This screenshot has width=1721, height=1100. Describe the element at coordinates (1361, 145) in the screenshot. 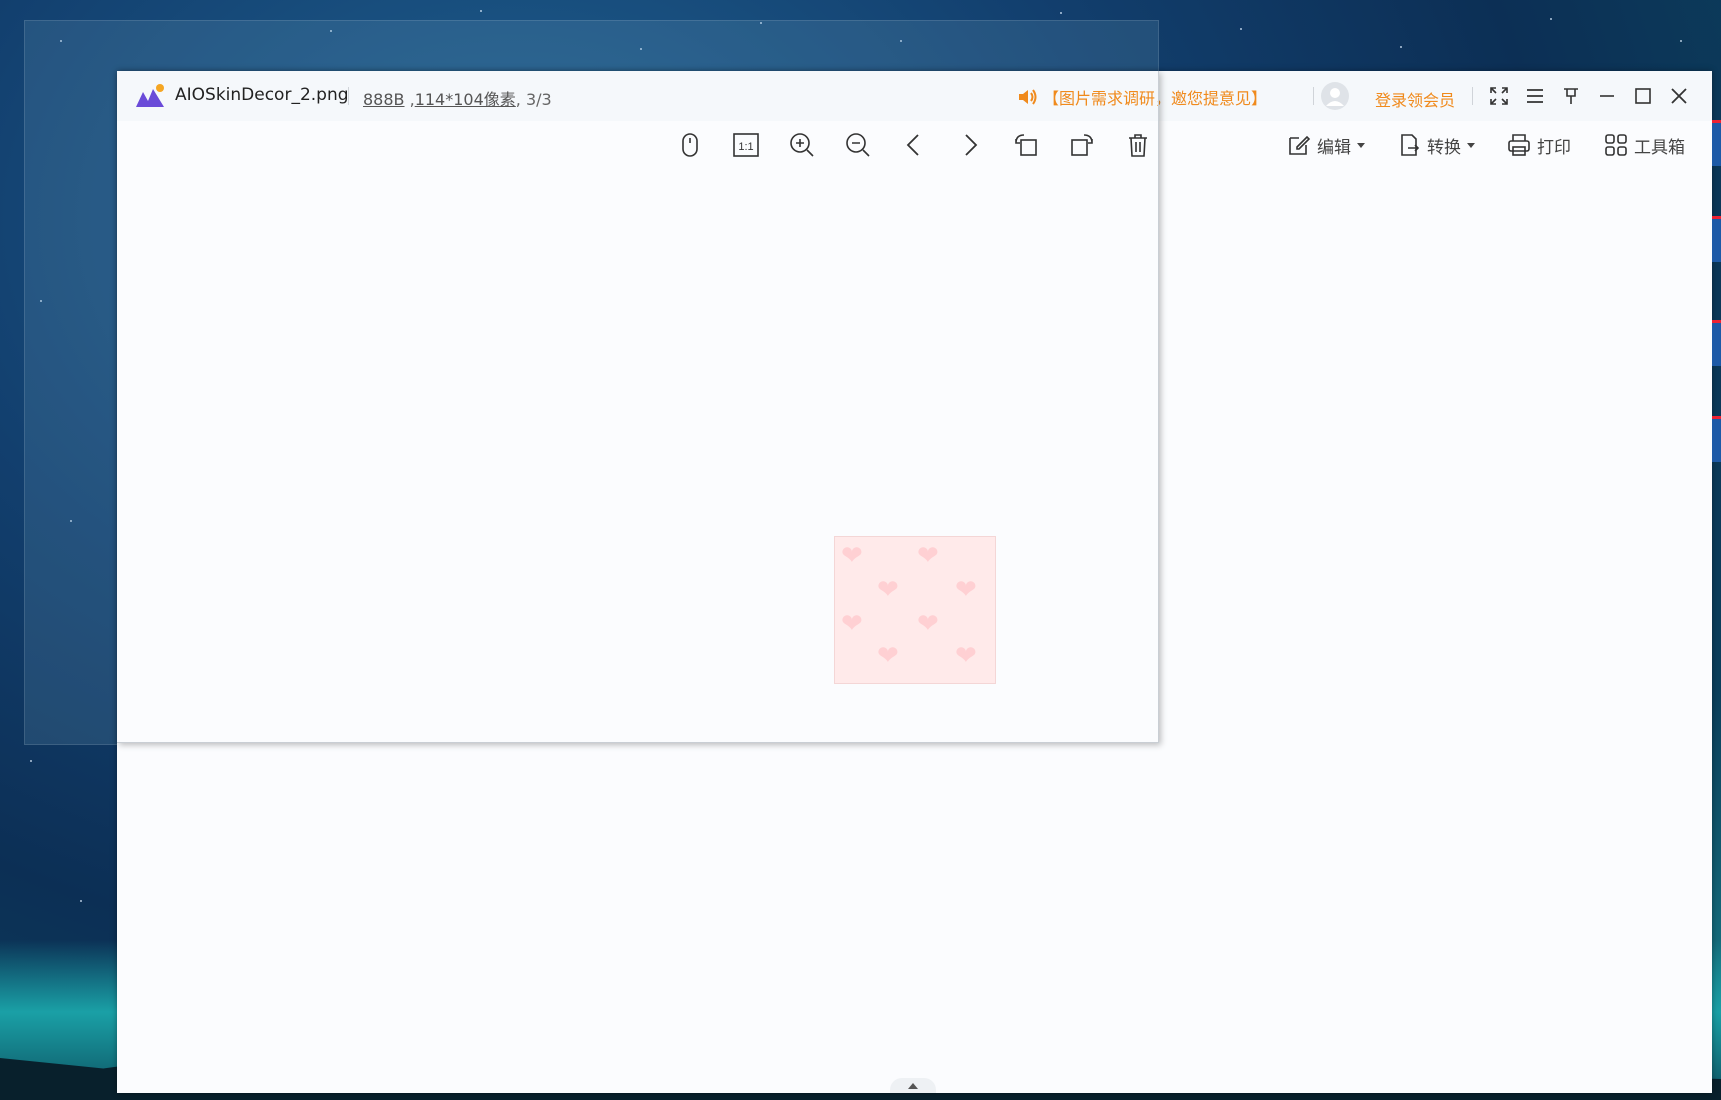

I see `edit-dropdown-caret` at that location.